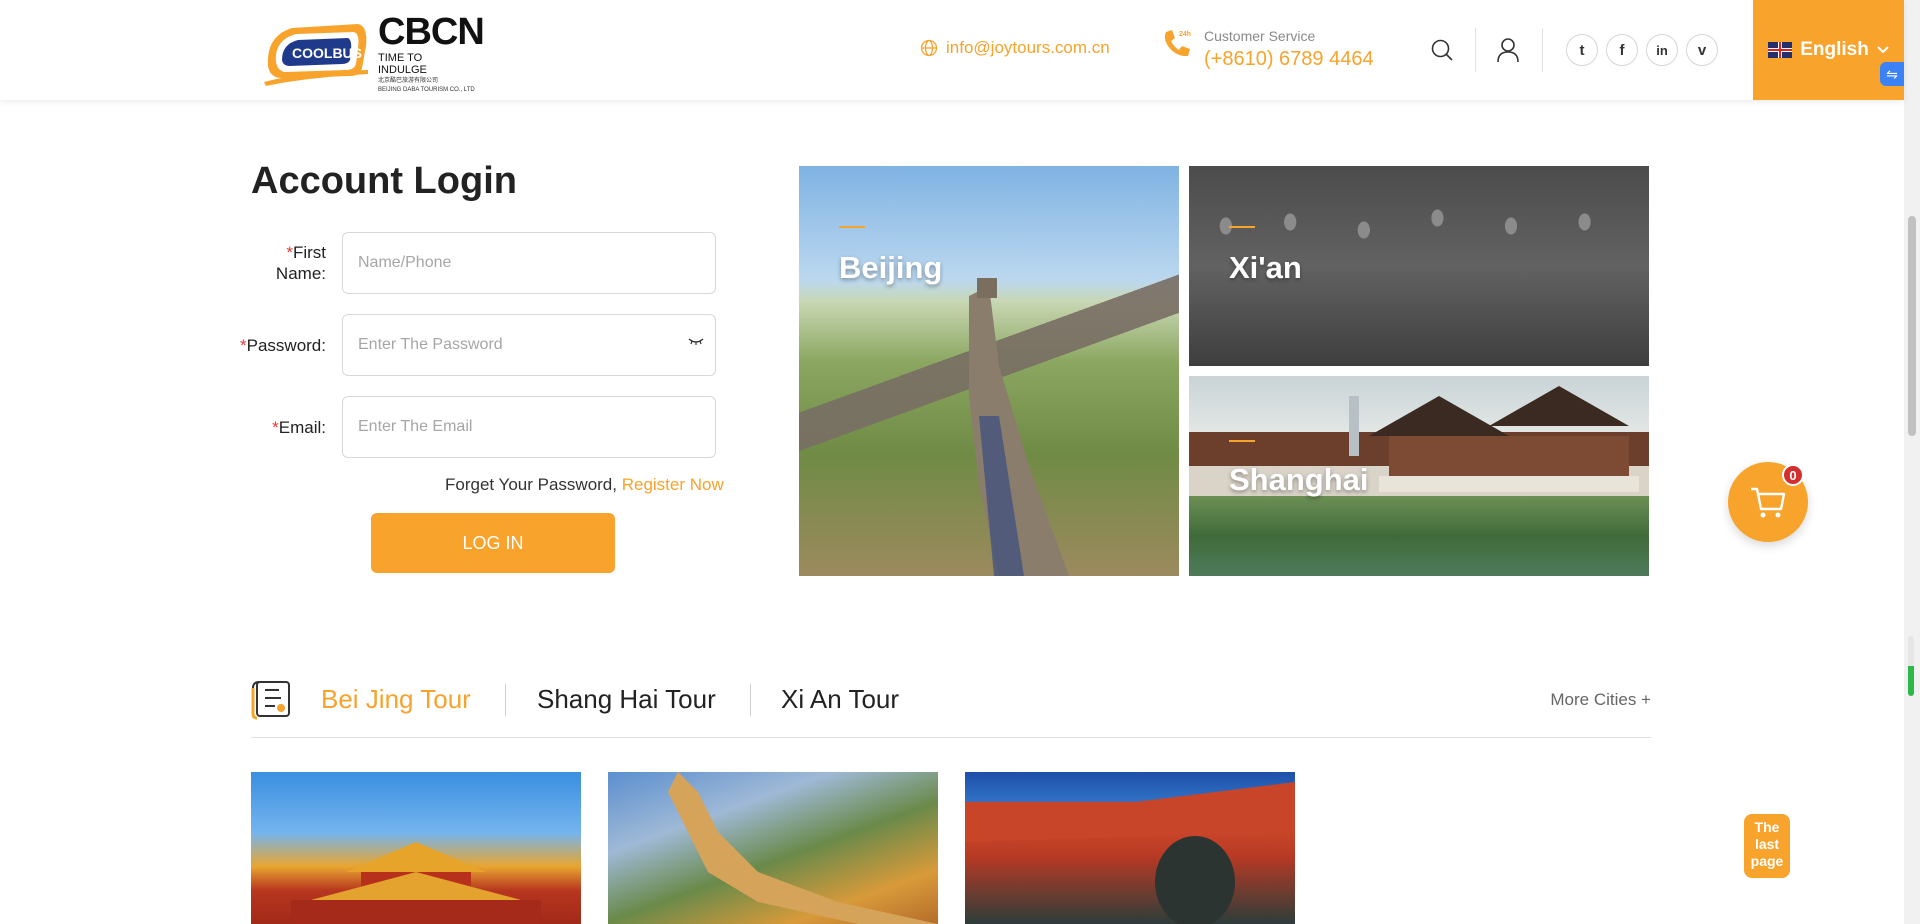 The height and width of the screenshot is (924, 1920). I want to click on last-page-label: last, so click(1767, 844).